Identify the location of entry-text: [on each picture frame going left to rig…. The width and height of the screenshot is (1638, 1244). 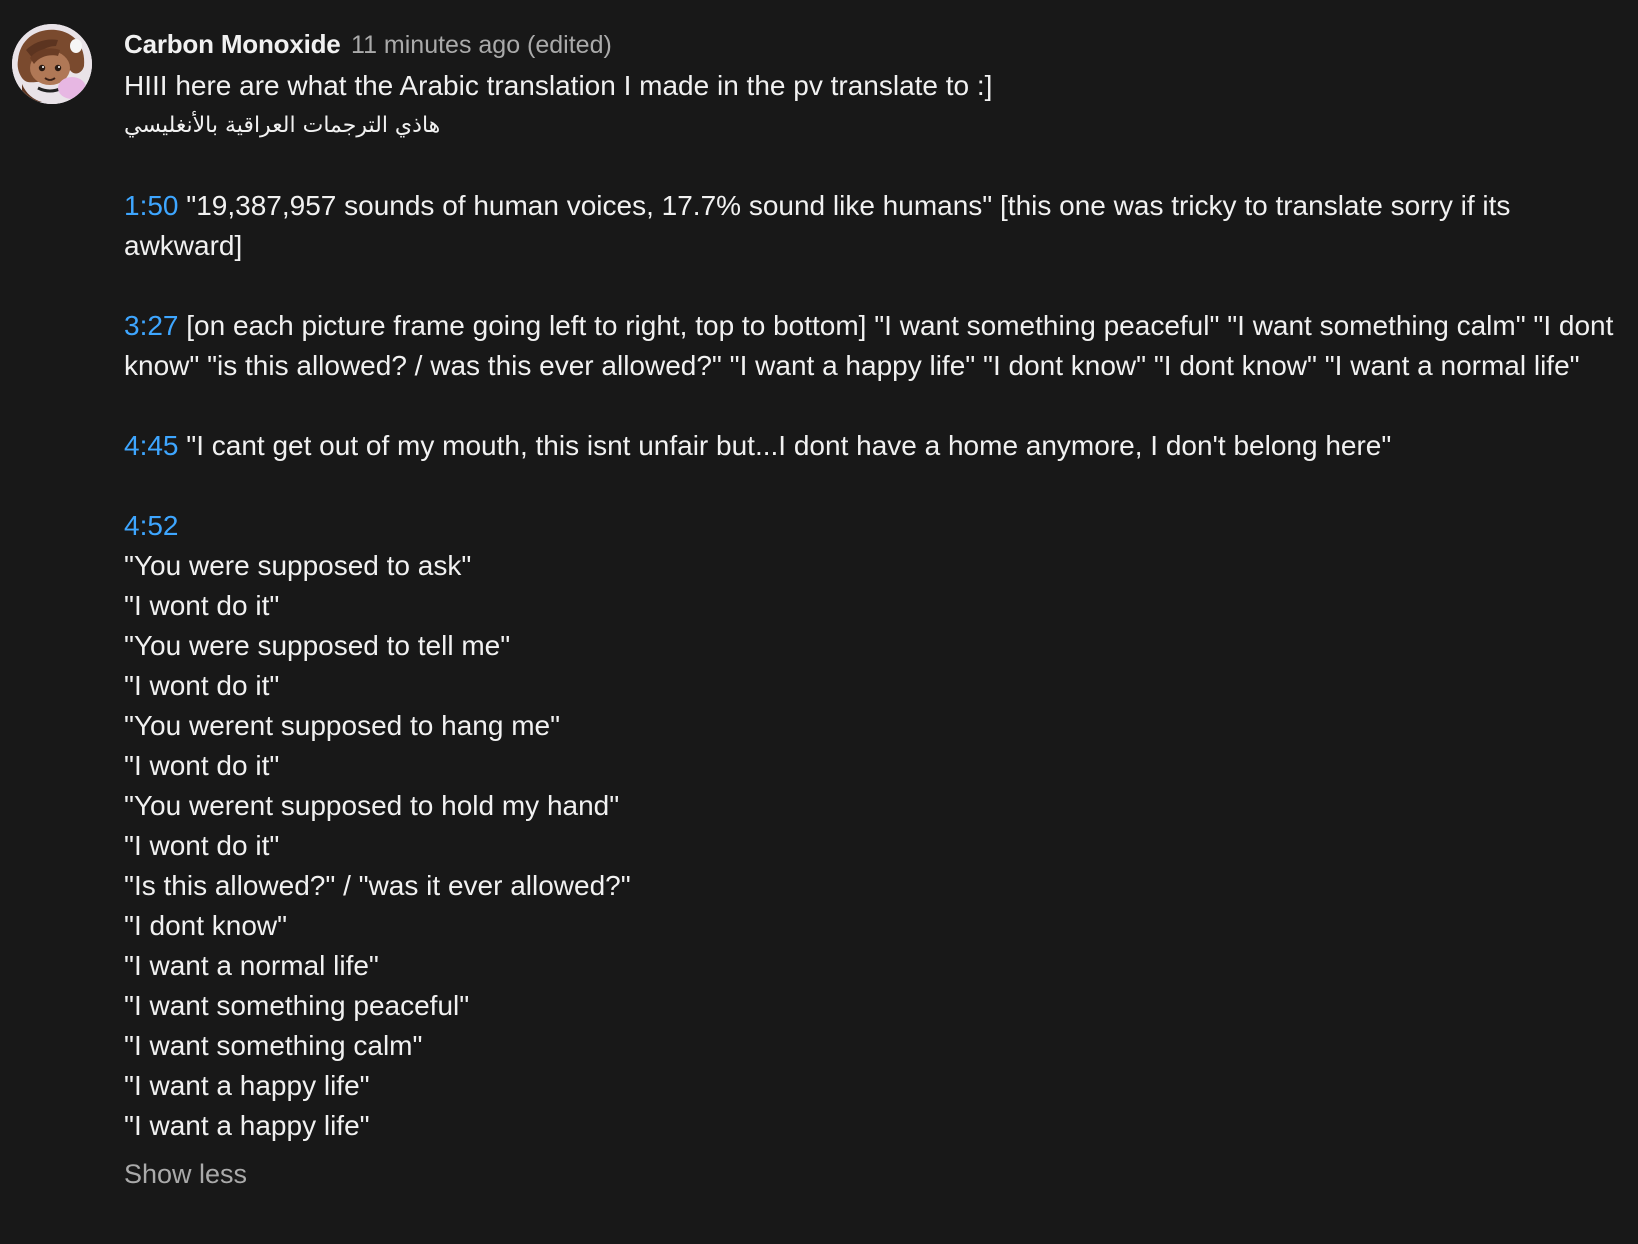
(869, 345).